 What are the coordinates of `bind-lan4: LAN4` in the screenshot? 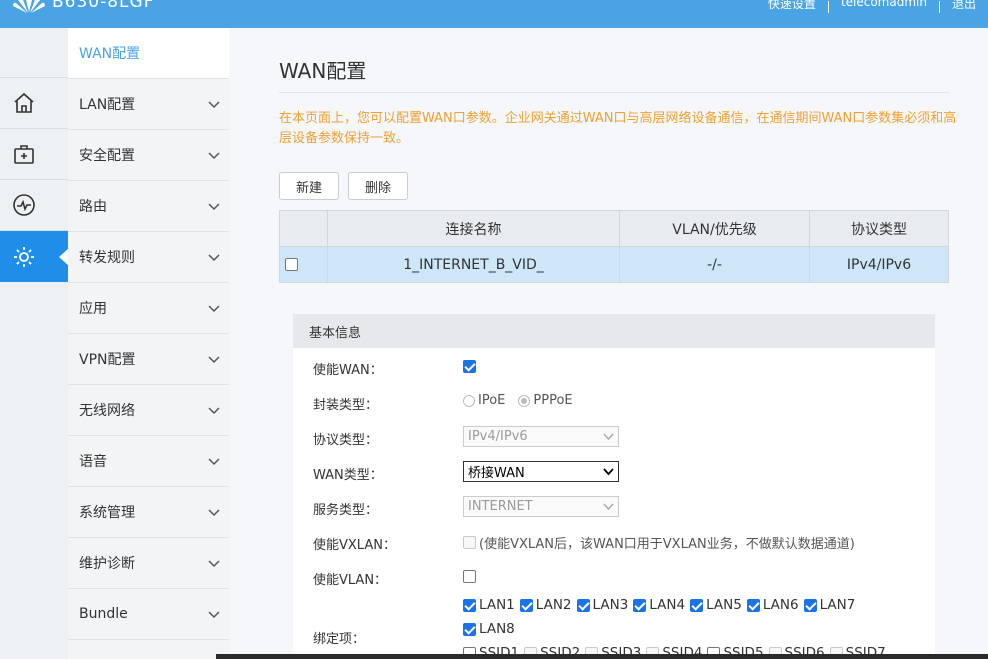 It's located at (659, 605).